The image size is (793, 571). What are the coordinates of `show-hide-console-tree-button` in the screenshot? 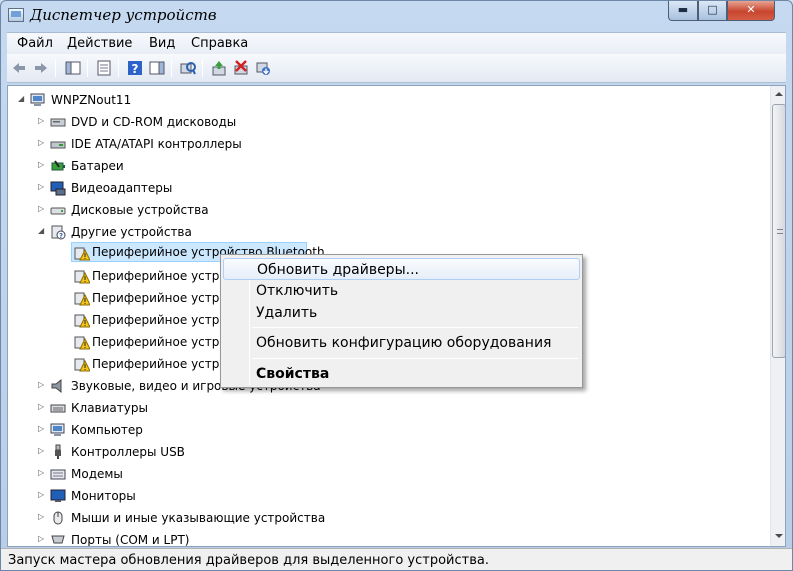 It's located at (73, 68).